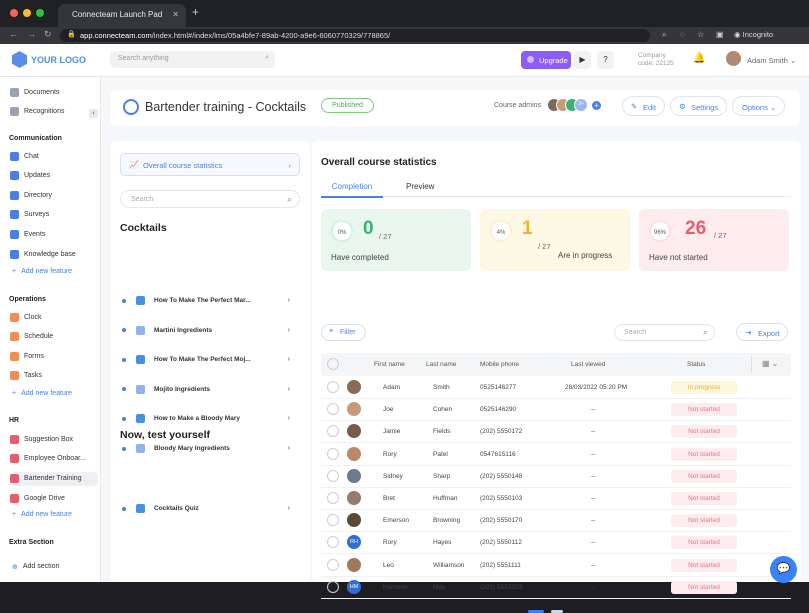 The width and height of the screenshot is (809, 613). Describe the element at coordinates (35, 567) in the screenshot. I see `add-section-button: ⊕ Add section` at that location.